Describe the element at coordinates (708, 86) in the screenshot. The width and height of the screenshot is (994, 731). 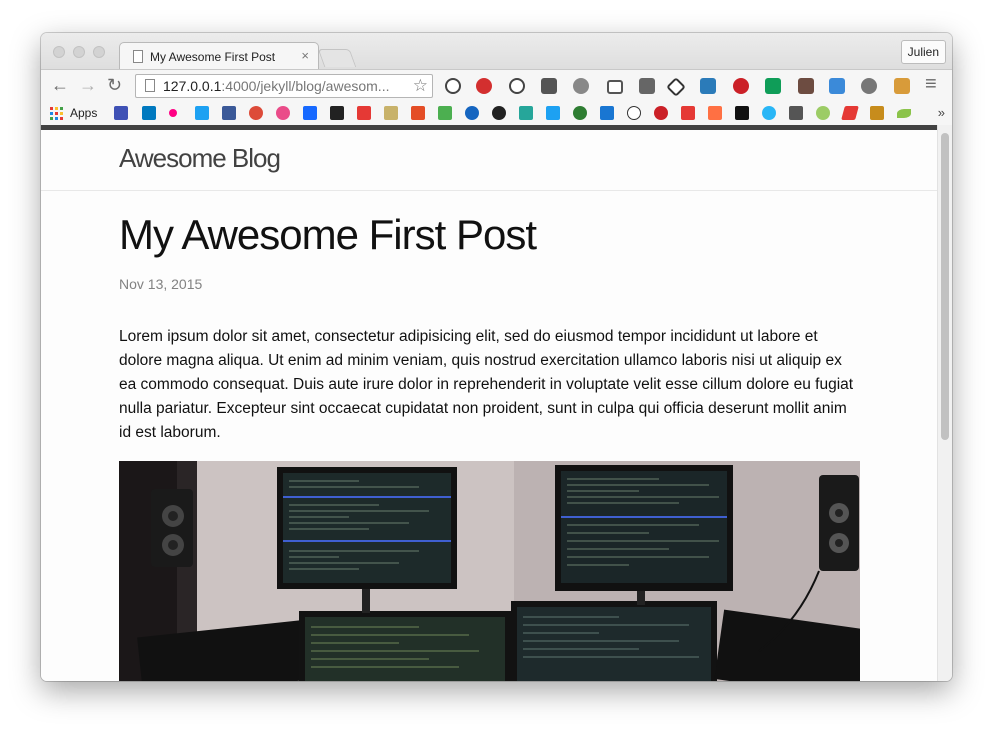
I see `s-extension-icon` at that location.